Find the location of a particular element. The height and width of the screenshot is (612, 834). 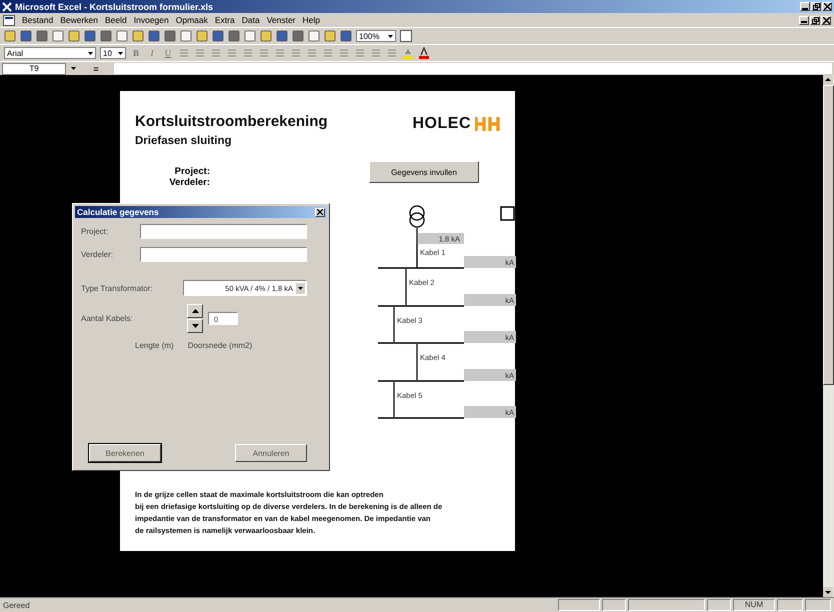

field-label: Aantal Kabels: is located at coordinates (107, 318).